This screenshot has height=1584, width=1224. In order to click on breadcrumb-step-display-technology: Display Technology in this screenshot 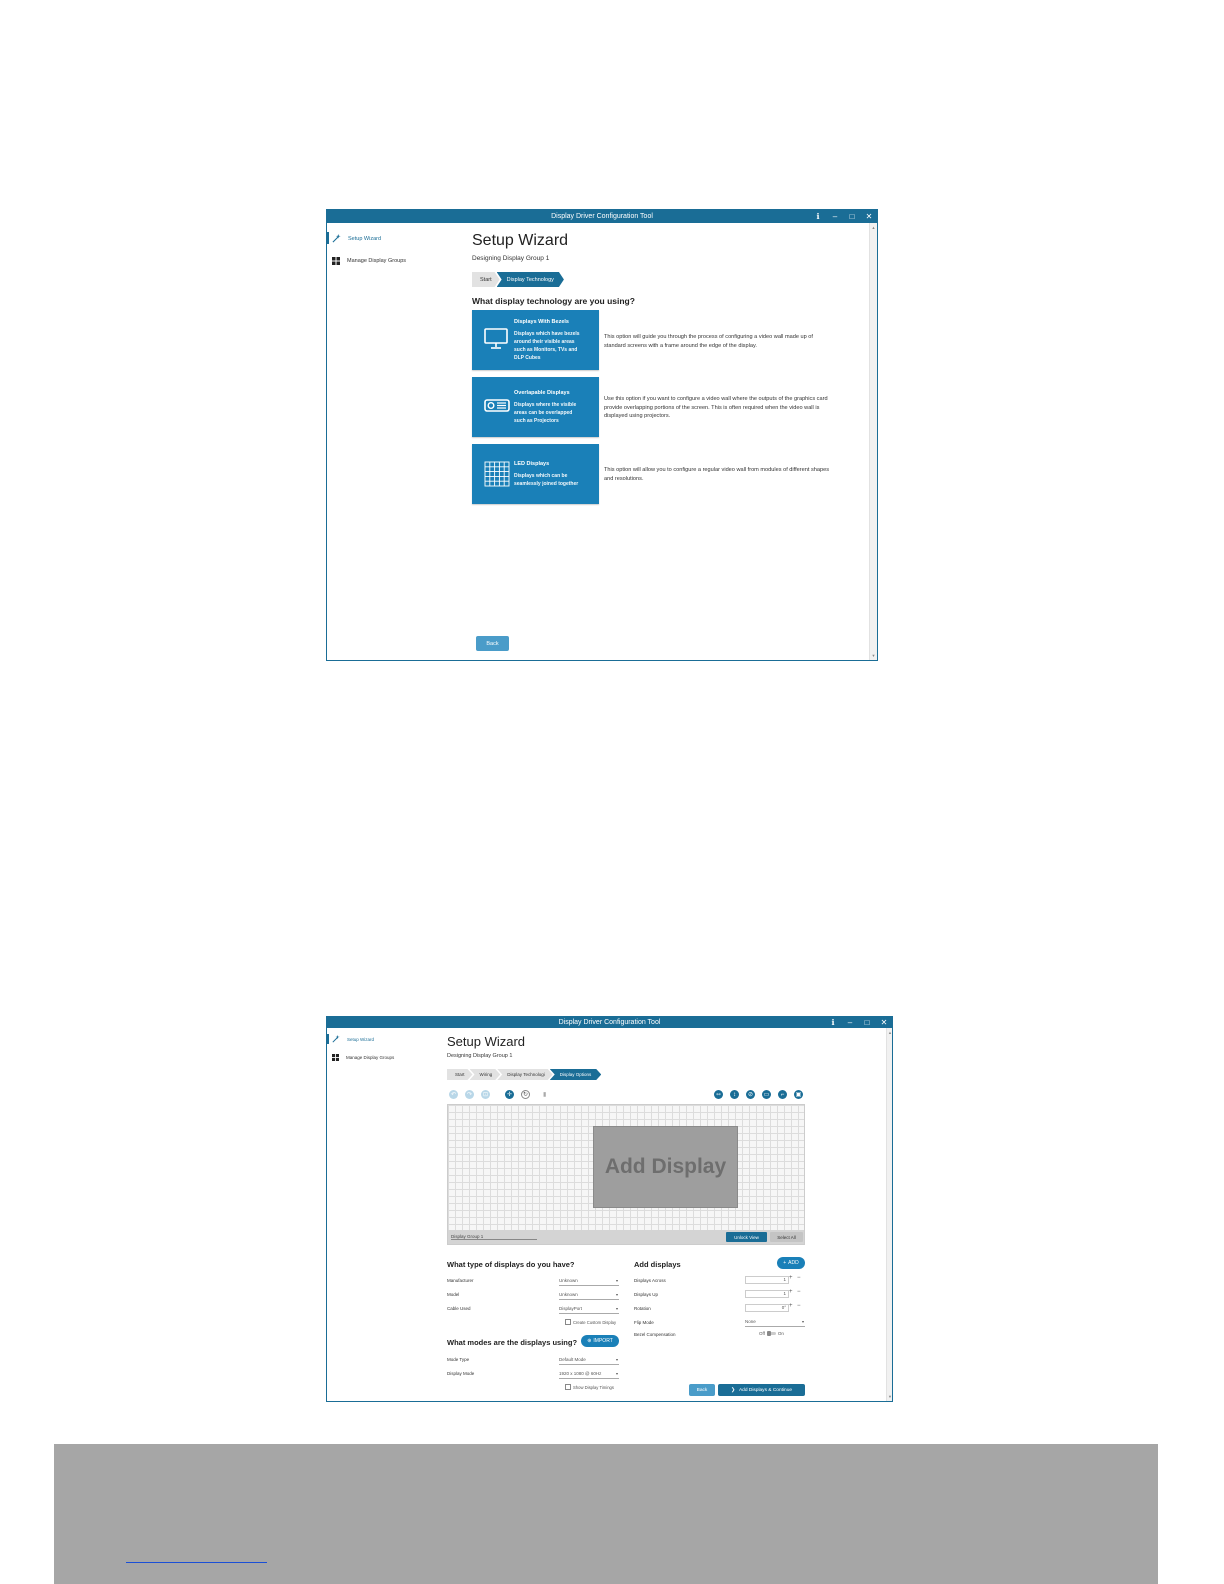, I will do `click(530, 279)`.